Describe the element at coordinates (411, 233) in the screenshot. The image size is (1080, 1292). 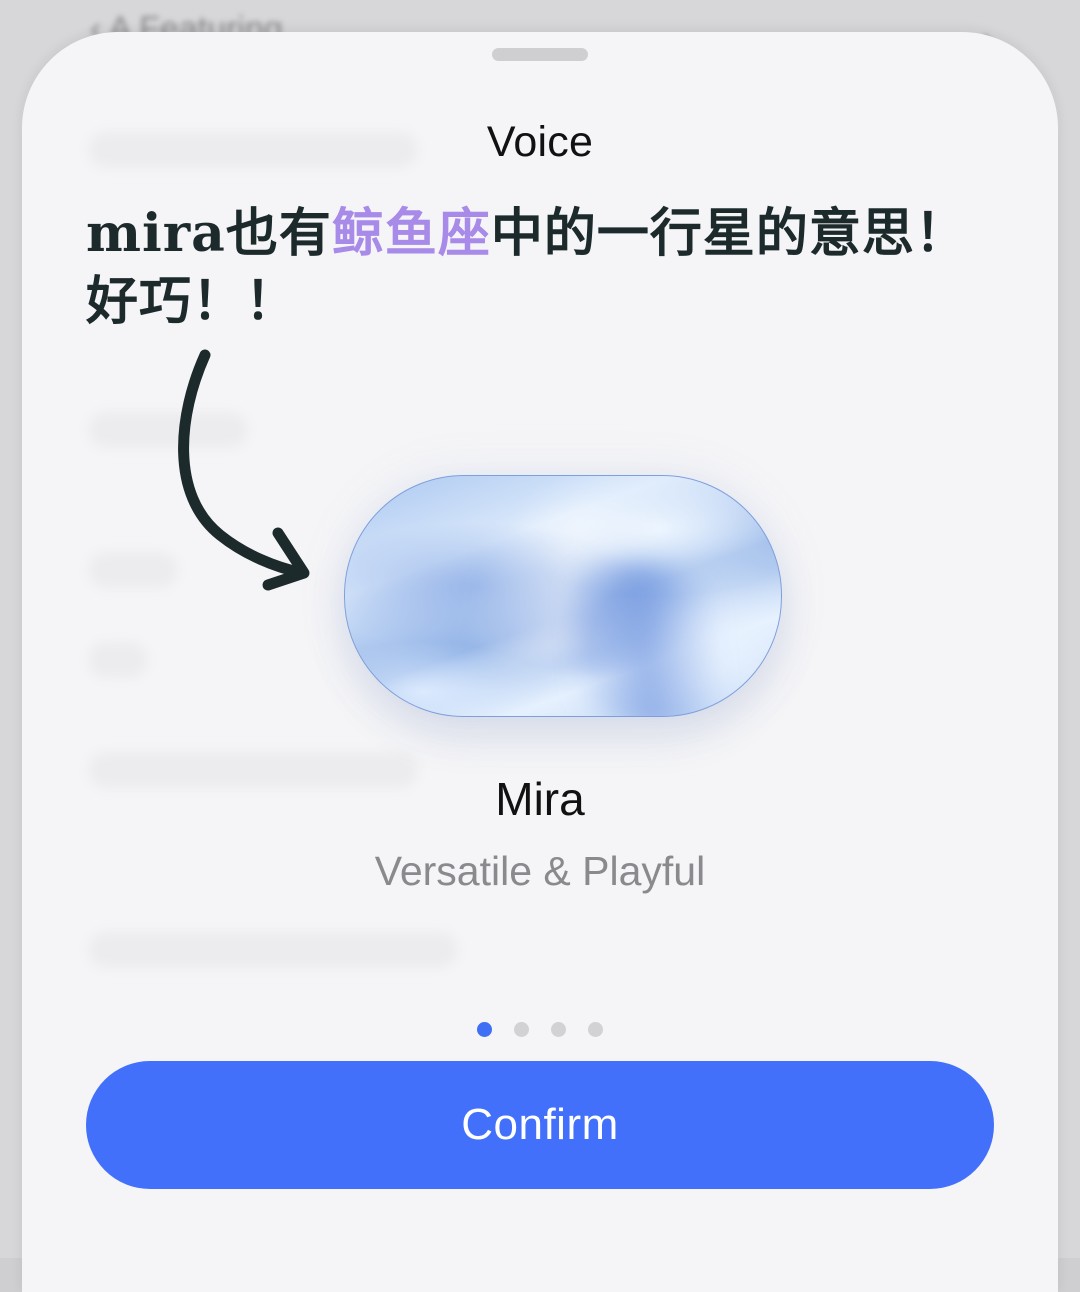
I see `annotation-highlight: 鲸鱼座` at that location.